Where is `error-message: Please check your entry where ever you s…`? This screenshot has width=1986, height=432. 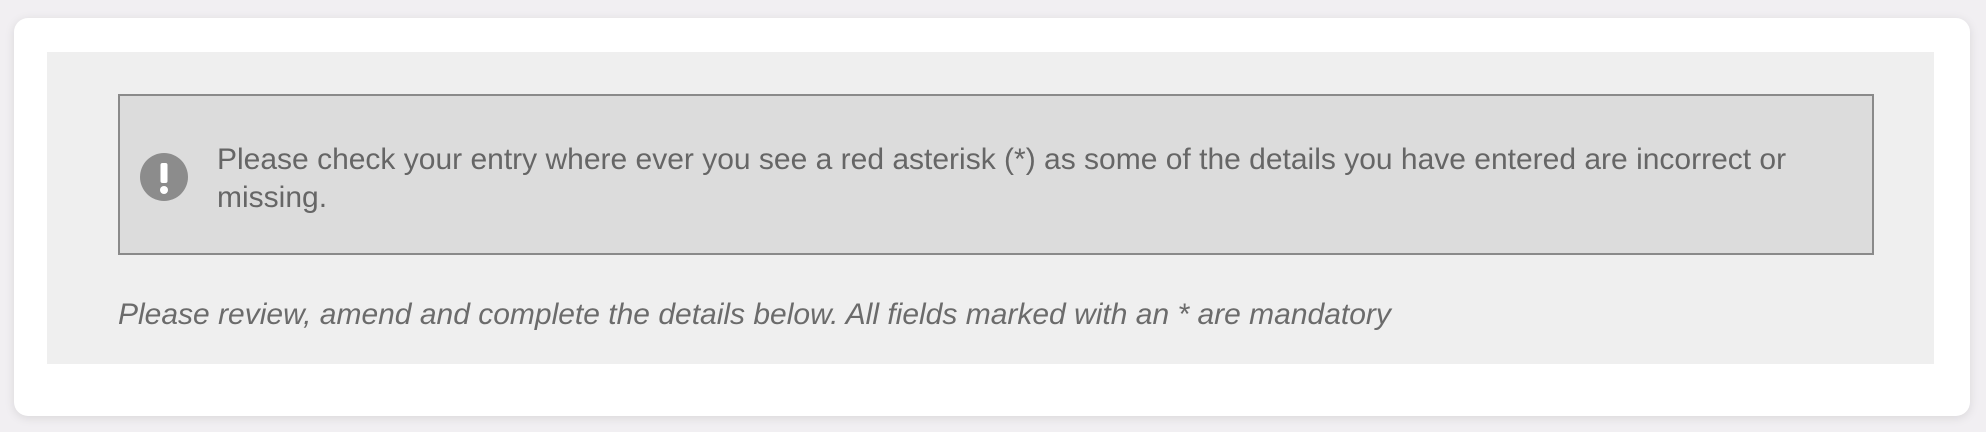
error-message: Please check your entry where ever you s… is located at coordinates (1002, 178).